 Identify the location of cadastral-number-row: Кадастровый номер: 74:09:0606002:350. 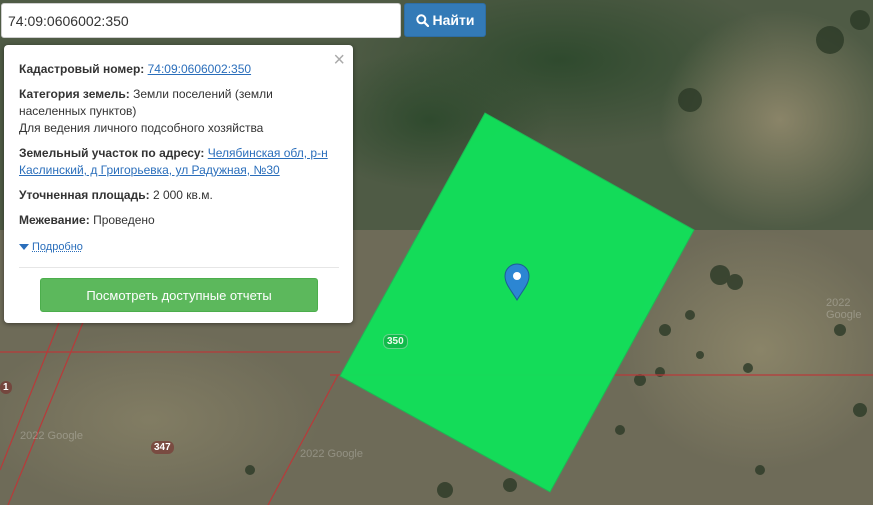
(179, 69).